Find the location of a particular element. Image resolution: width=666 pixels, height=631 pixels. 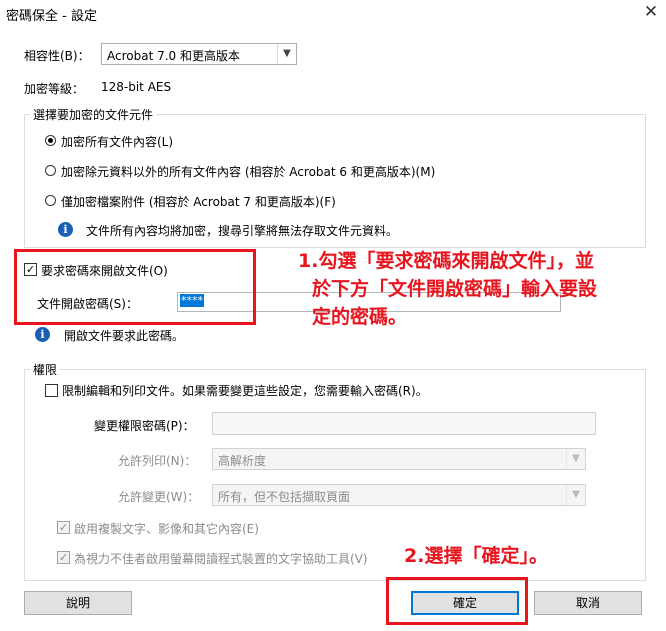

enable-screen-reader-checkbox: ✓ is located at coordinates (63, 557).